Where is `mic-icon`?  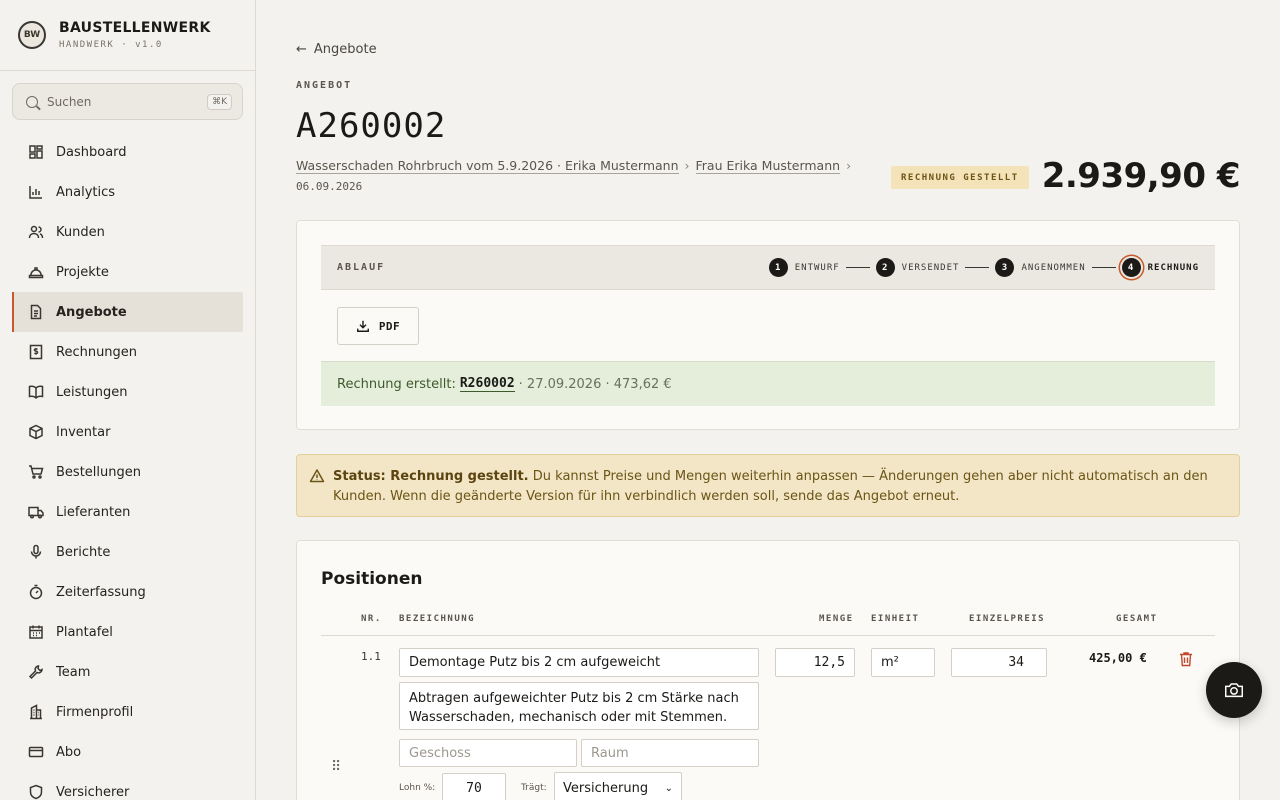 mic-icon is located at coordinates (36, 552).